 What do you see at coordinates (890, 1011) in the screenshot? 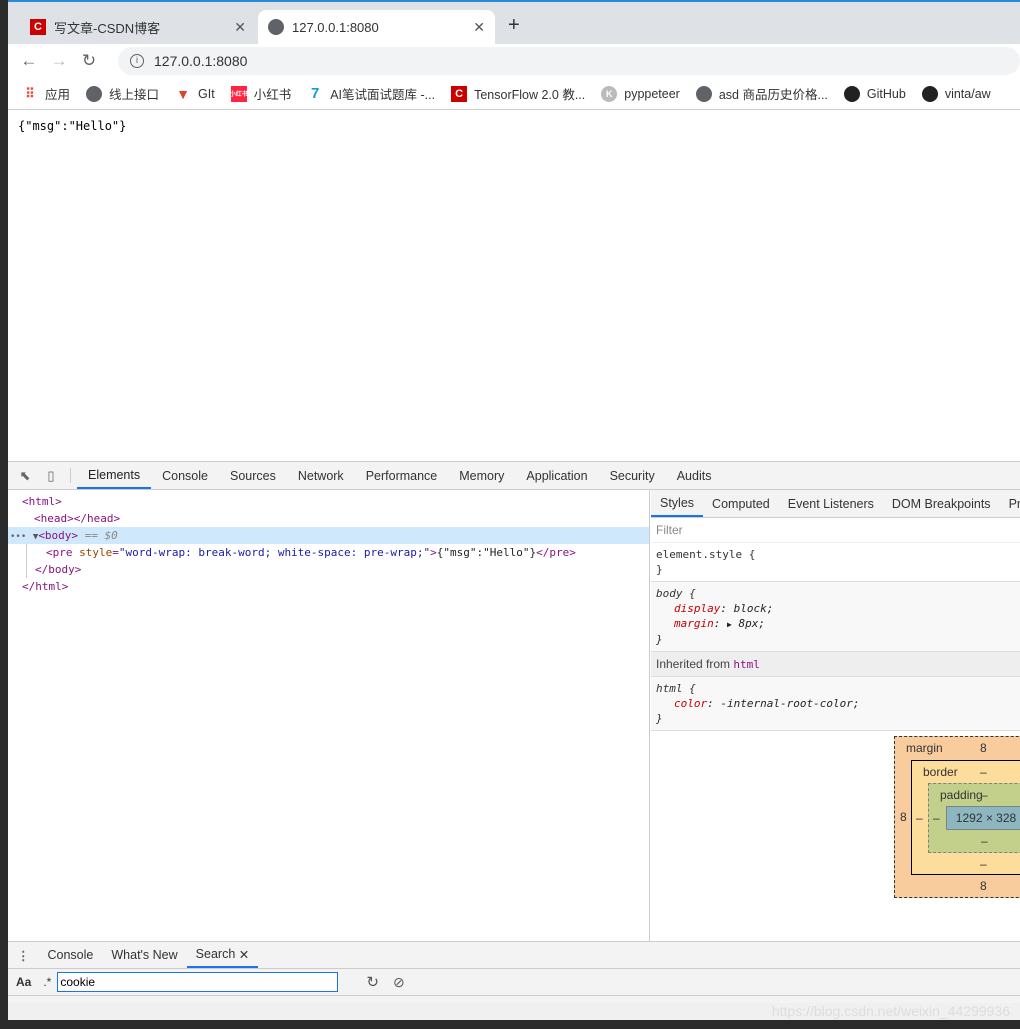
I see `watermark: https://blog.csdn.net/weixin_44299936` at bounding box center [890, 1011].